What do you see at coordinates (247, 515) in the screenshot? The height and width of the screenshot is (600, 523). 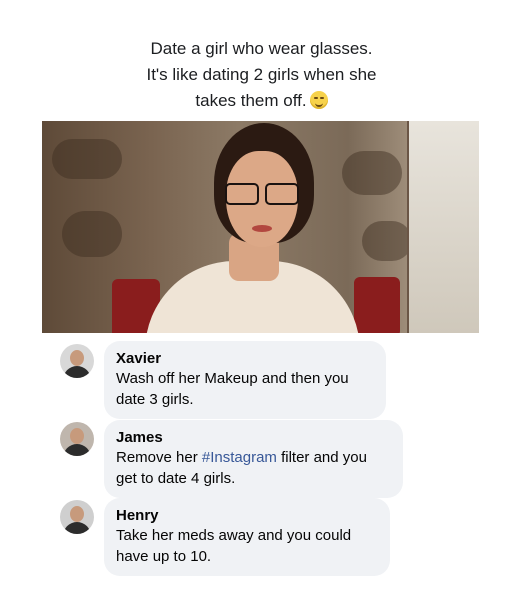 I see `comment-author: Henry` at bounding box center [247, 515].